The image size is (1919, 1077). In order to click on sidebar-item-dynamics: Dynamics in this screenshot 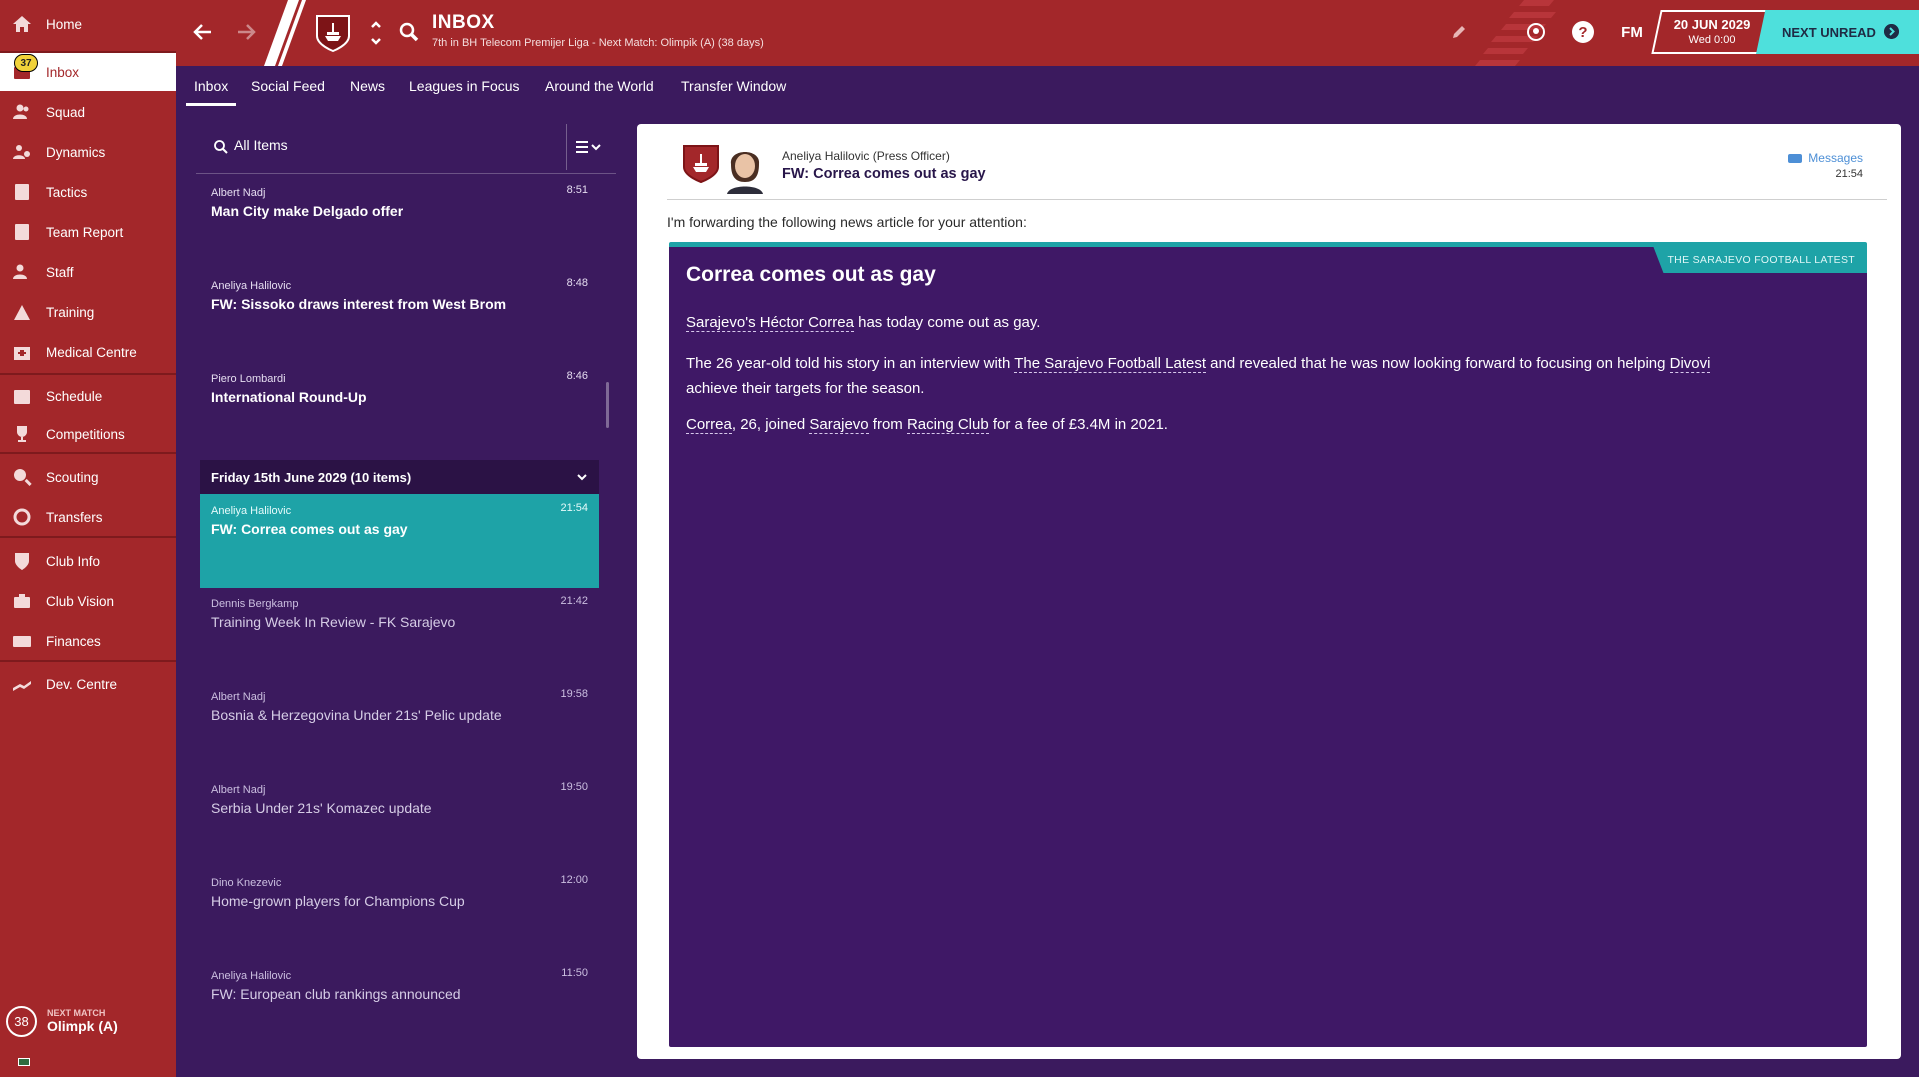, I will do `click(88, 152)`.